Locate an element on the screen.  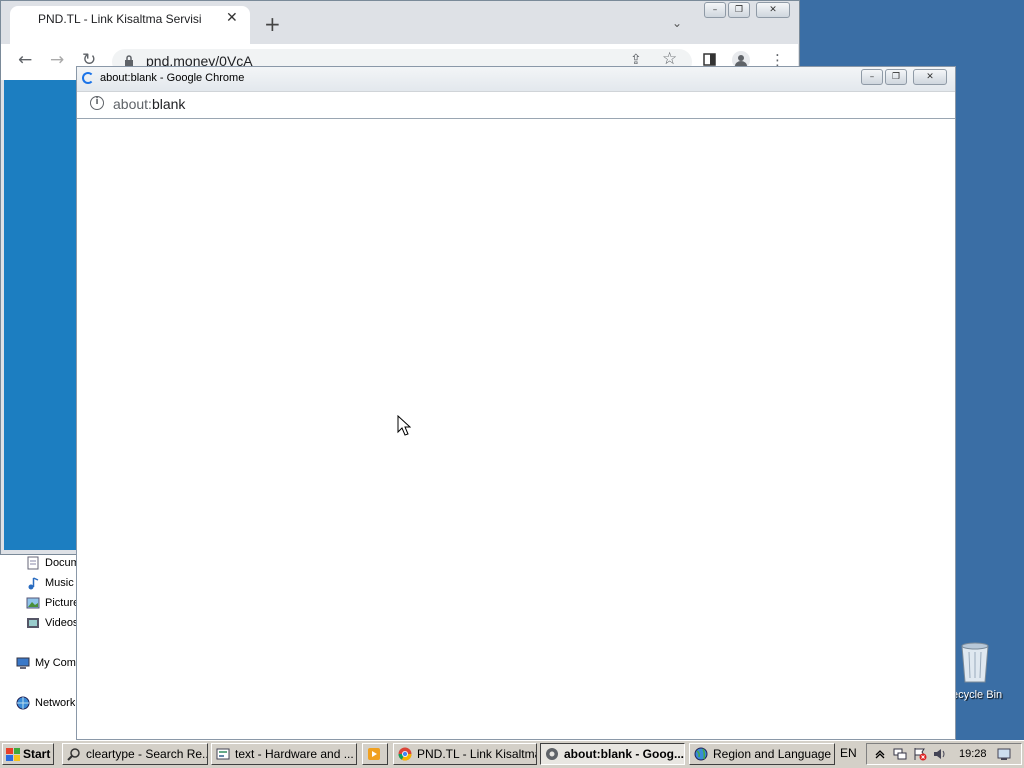
system-tray: 19:28 is located at coordinates (944, 754).